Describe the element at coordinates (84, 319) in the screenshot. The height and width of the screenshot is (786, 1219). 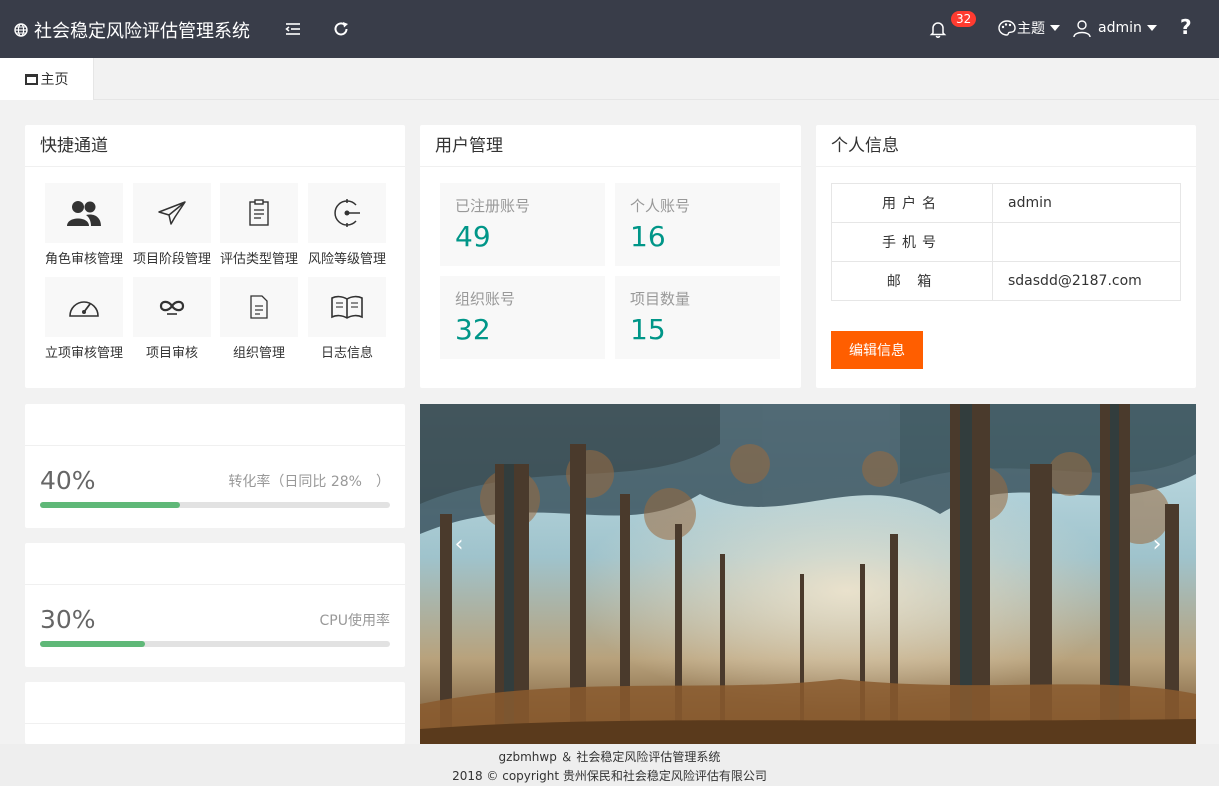
I see `quick-item-approval-review: 立项审核管理` at that location.